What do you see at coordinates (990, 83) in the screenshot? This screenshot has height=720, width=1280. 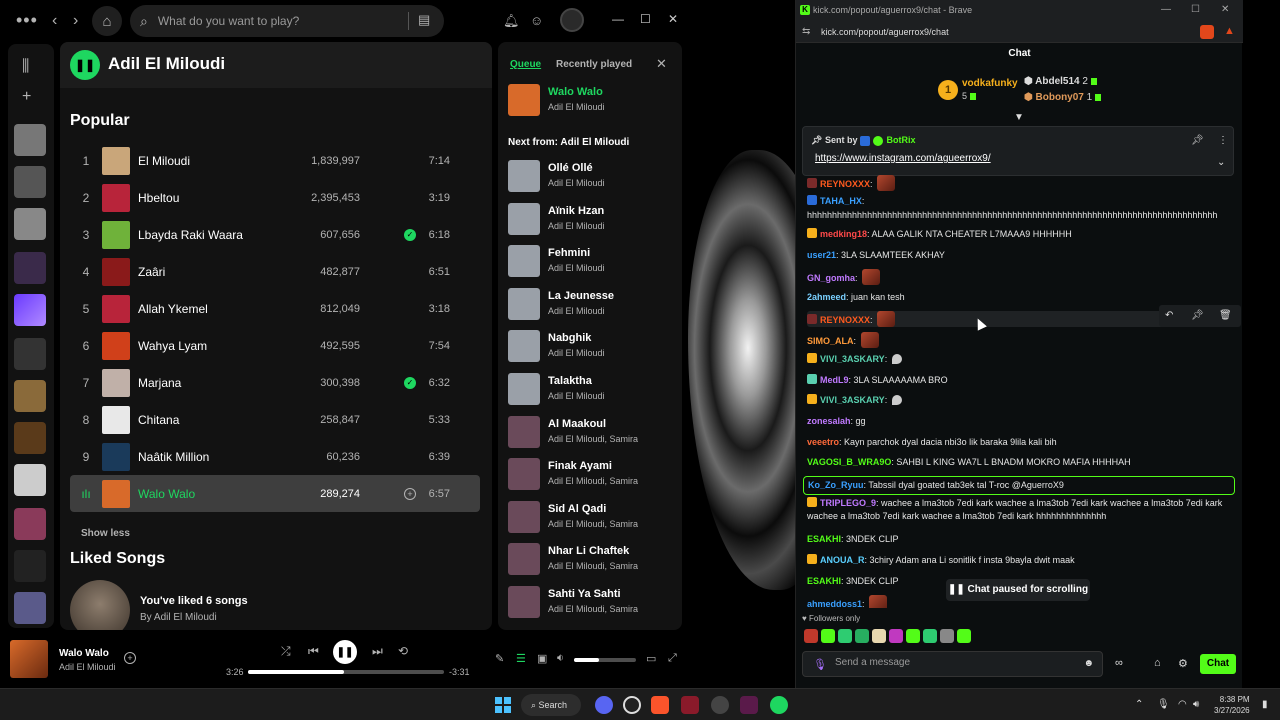 I see `leaderboard-name: vodkafunky` at bounding box center [990, 83].